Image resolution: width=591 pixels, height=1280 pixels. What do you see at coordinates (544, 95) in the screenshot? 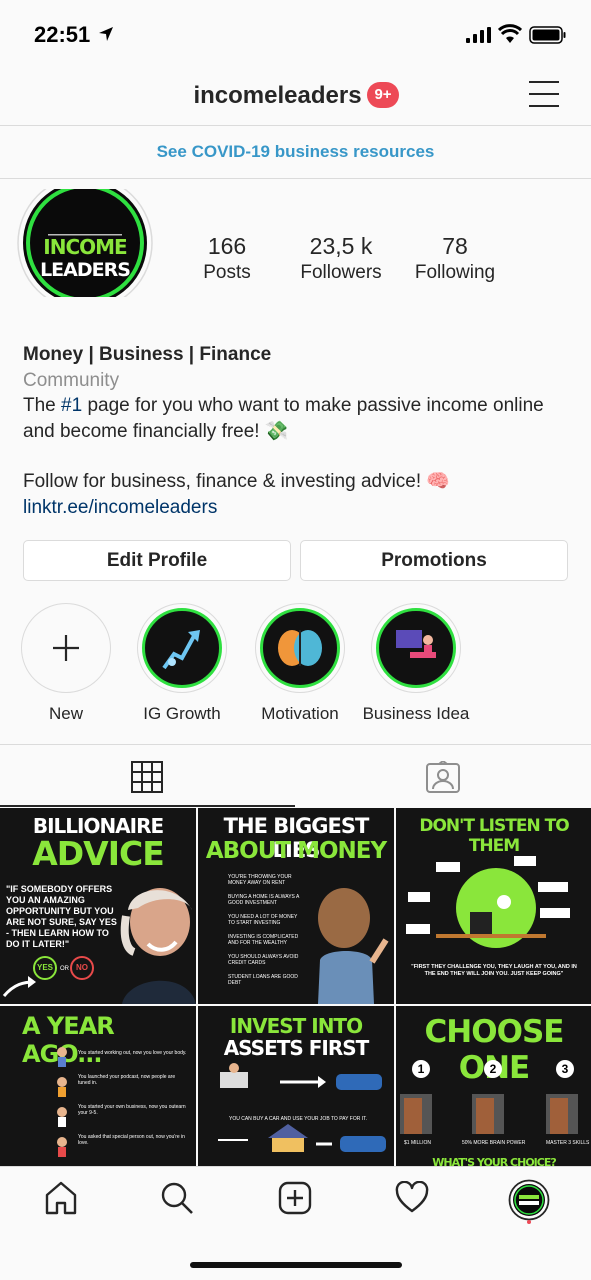
I see `menu-icon` at bounding box center [544, 95].